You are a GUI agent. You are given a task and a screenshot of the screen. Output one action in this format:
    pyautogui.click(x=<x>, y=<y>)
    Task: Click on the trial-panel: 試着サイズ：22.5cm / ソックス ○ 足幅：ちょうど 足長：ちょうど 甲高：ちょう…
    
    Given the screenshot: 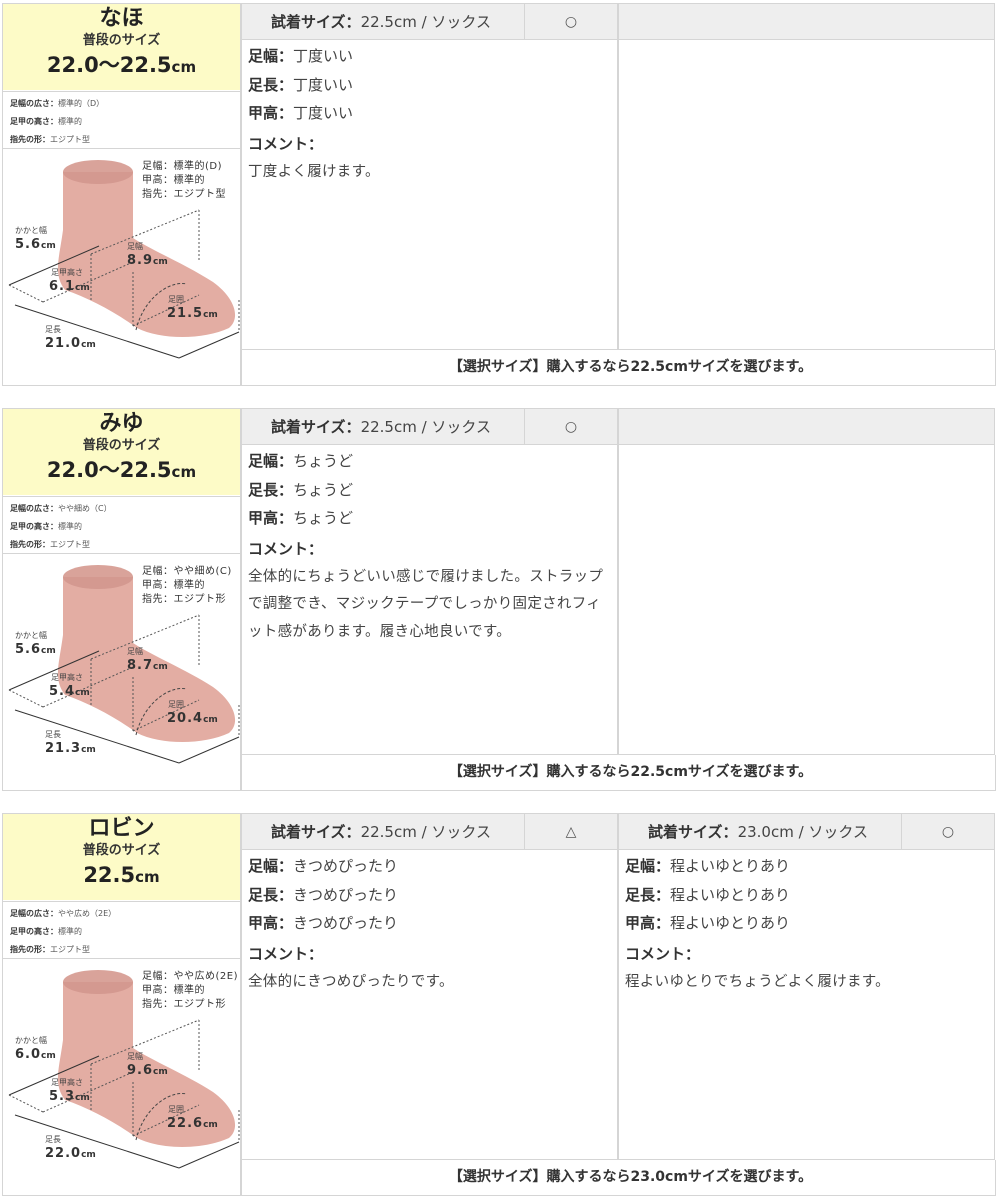 What is the action you would take?
    pyautogui.click(x=429, y=581)
    